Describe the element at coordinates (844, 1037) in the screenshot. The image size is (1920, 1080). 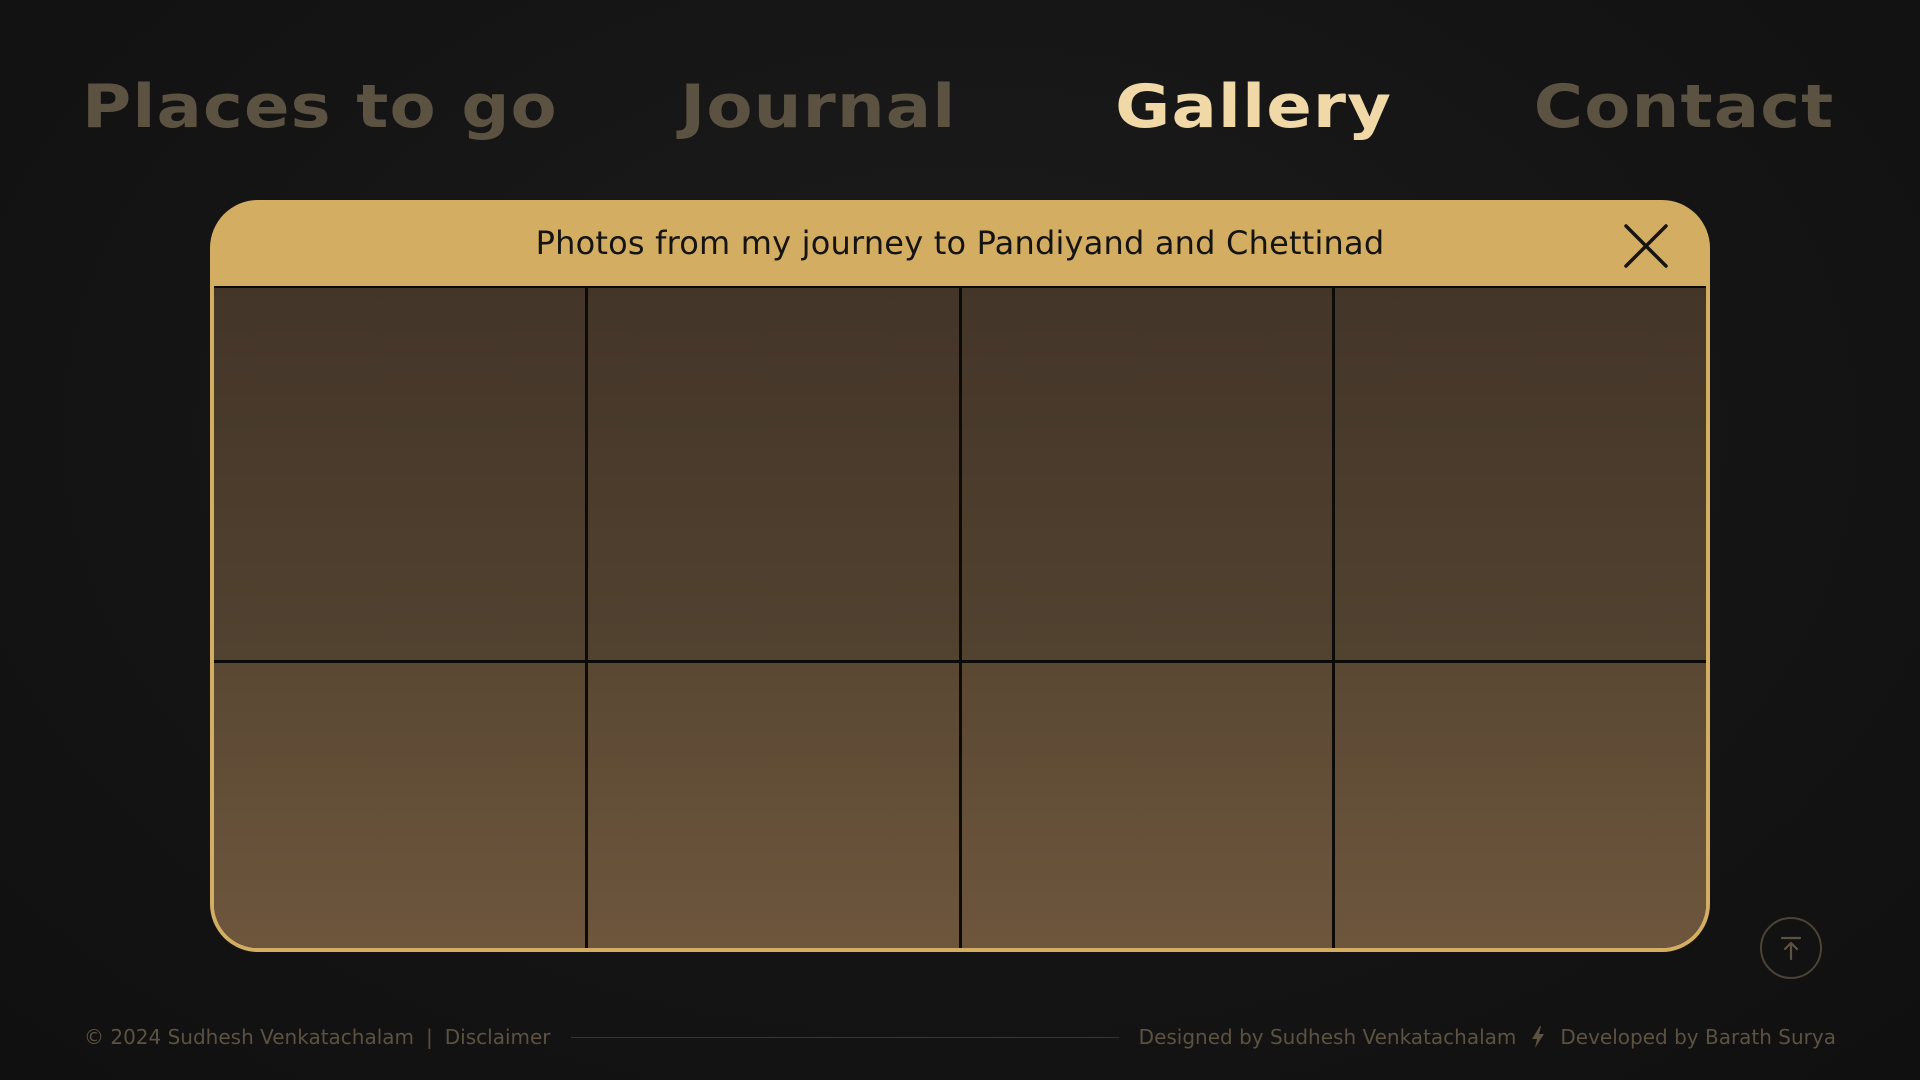
I see `footer-divider` at that location.